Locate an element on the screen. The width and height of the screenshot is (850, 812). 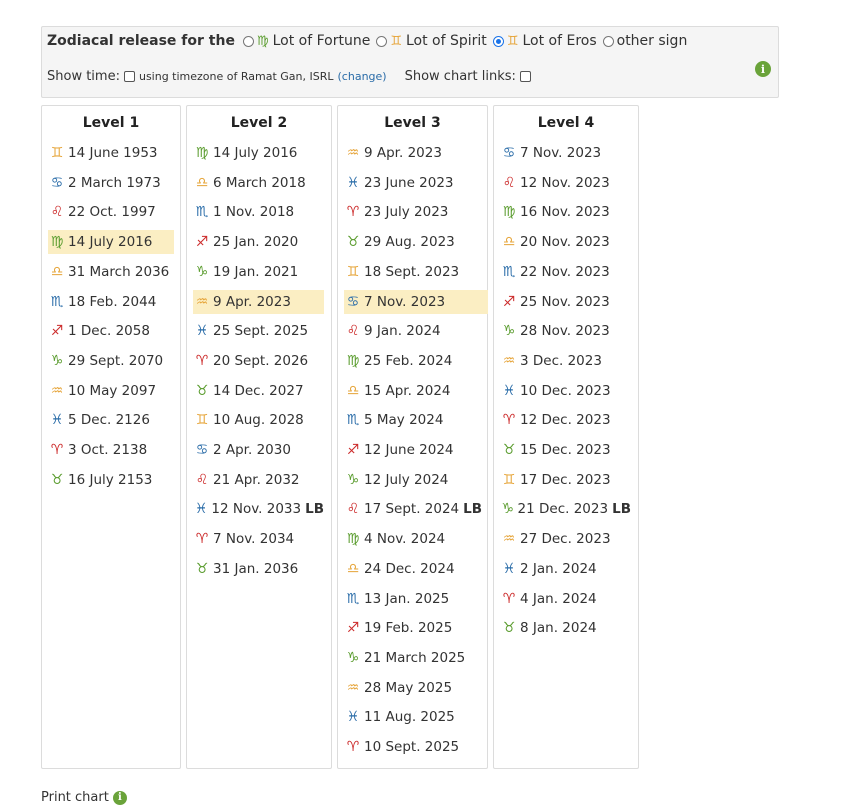
period-date: 19 Jan. 2021 is located at coordinates (256, 271).